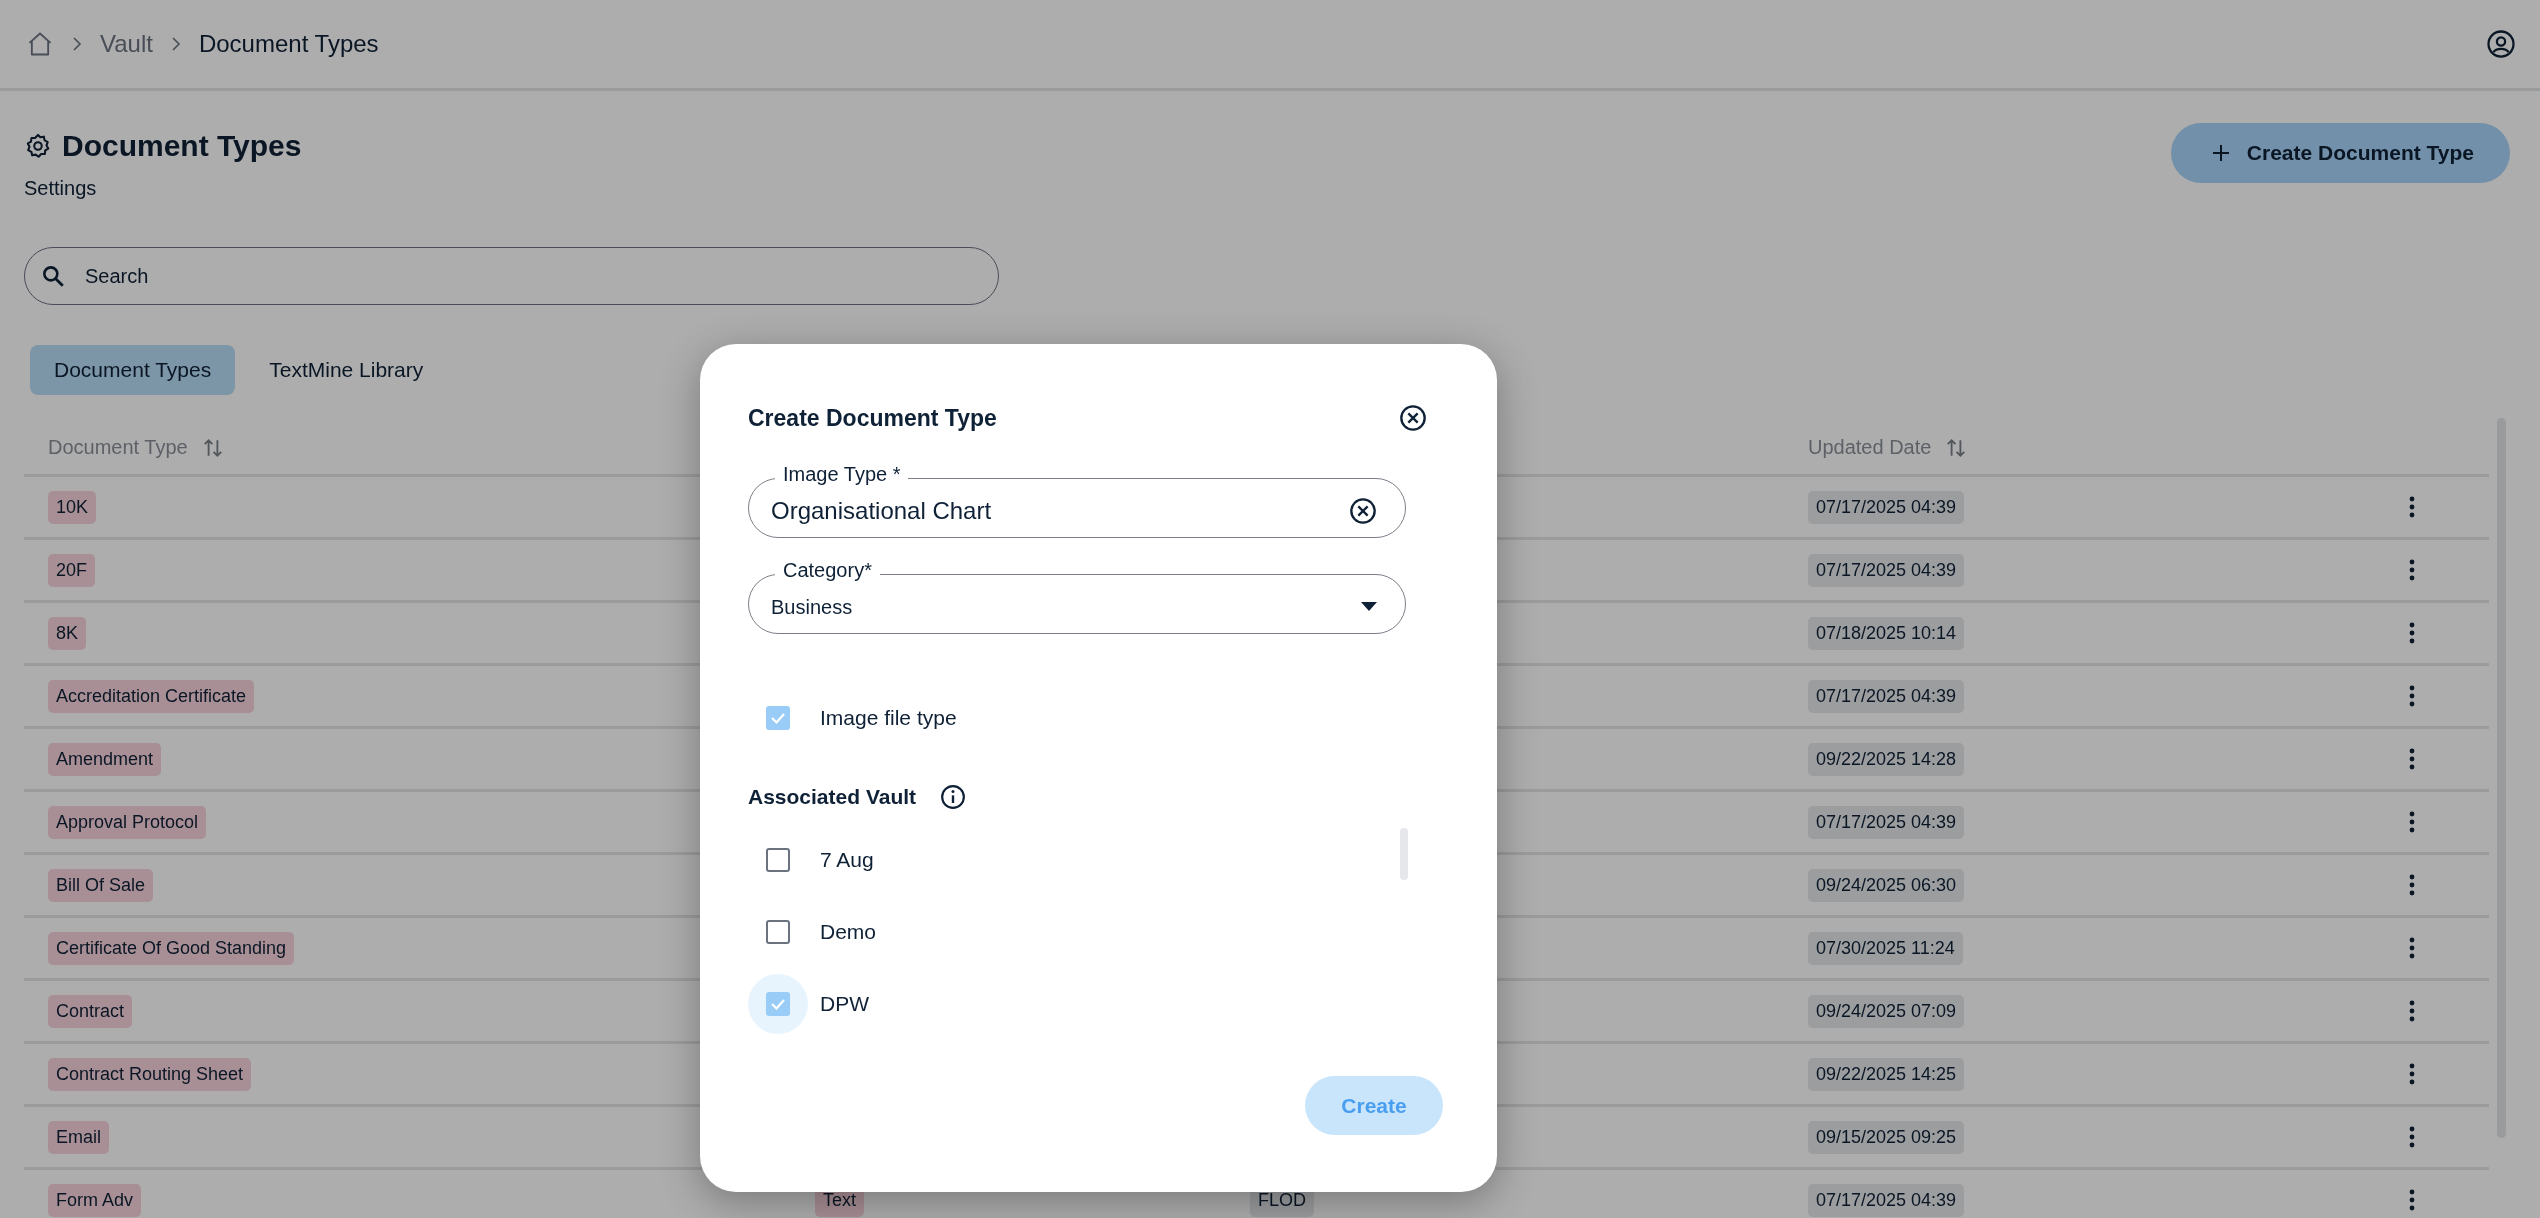 Image resolution: width=2540 pixels, height=1218 pixels. What do you see at coordinates (832, 797) in the screenshot?
I see `section-heading: Associated Vault` at bounding box center [832, 797].